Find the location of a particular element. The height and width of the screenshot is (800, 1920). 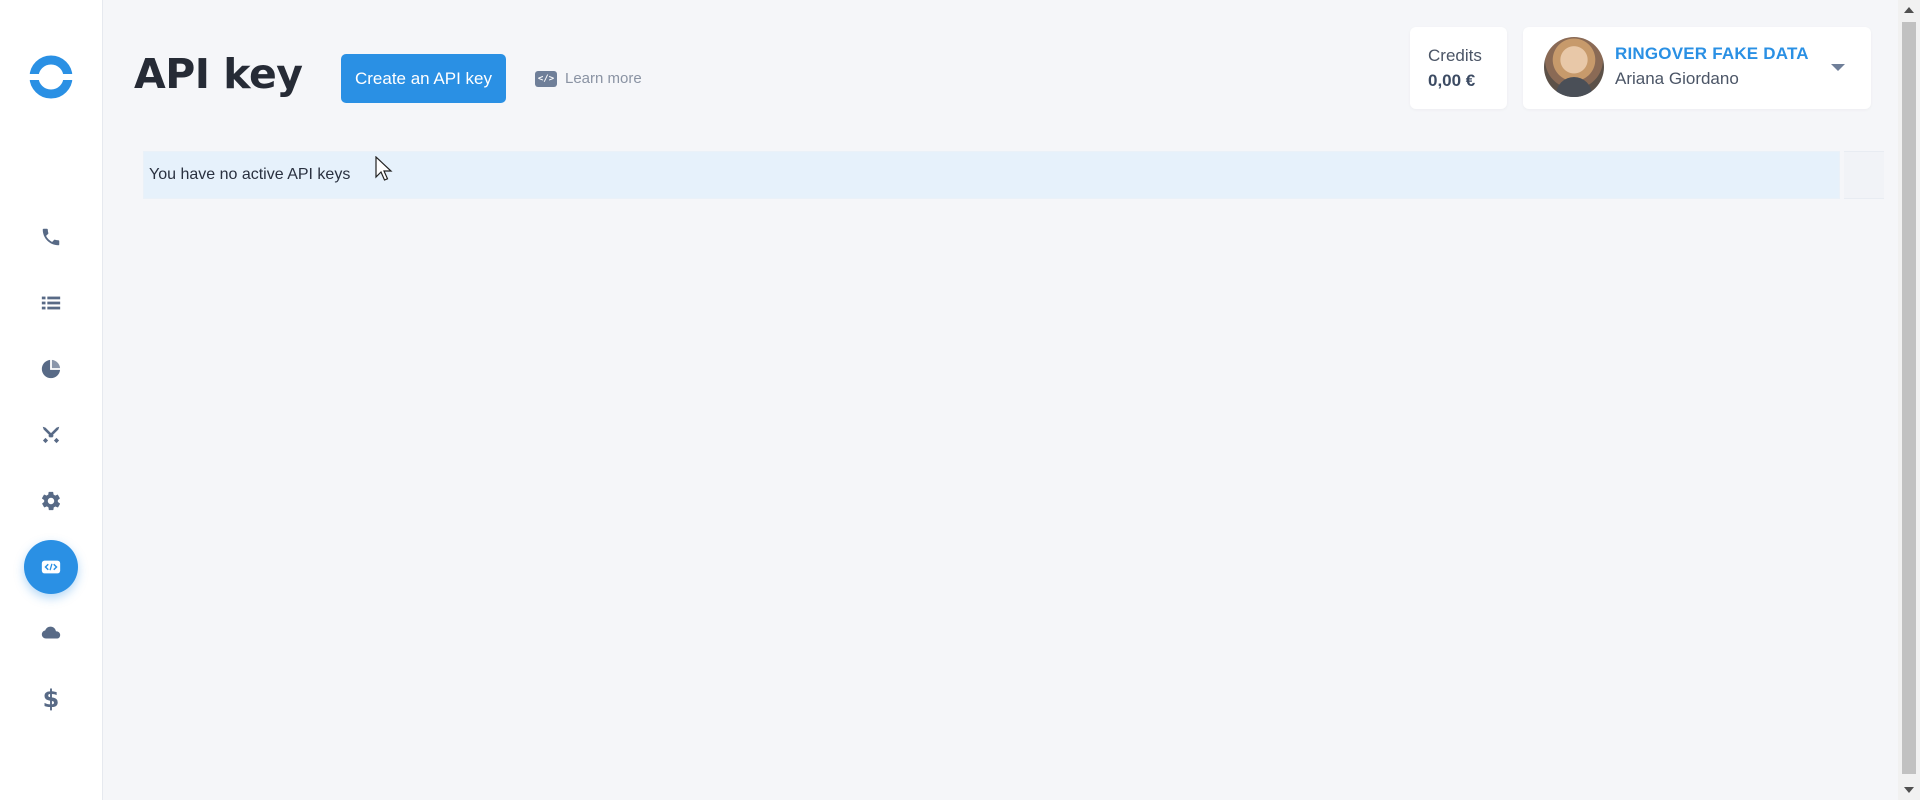

scroll-thumb is located at coordinates (1909, 398).